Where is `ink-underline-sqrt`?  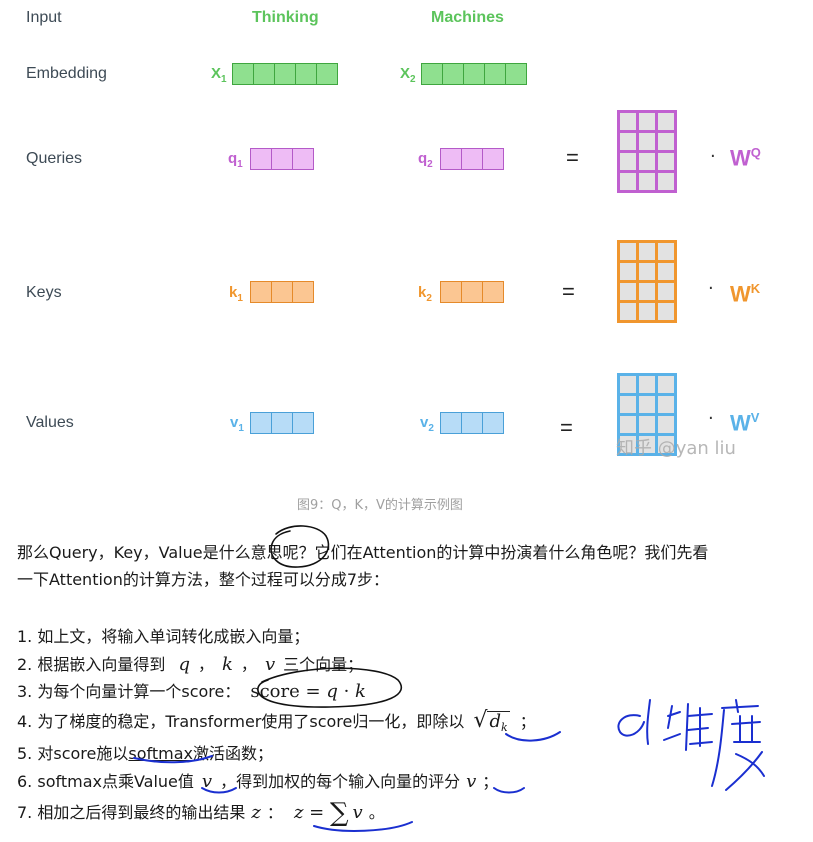
ink-underline-sqrt is located at coordinates (533, 736).